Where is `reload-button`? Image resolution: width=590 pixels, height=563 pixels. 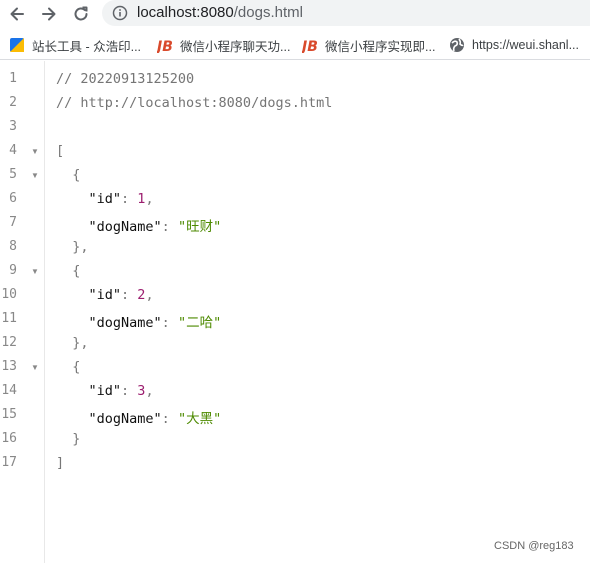 reload-button is located at coordinates (81, 14).